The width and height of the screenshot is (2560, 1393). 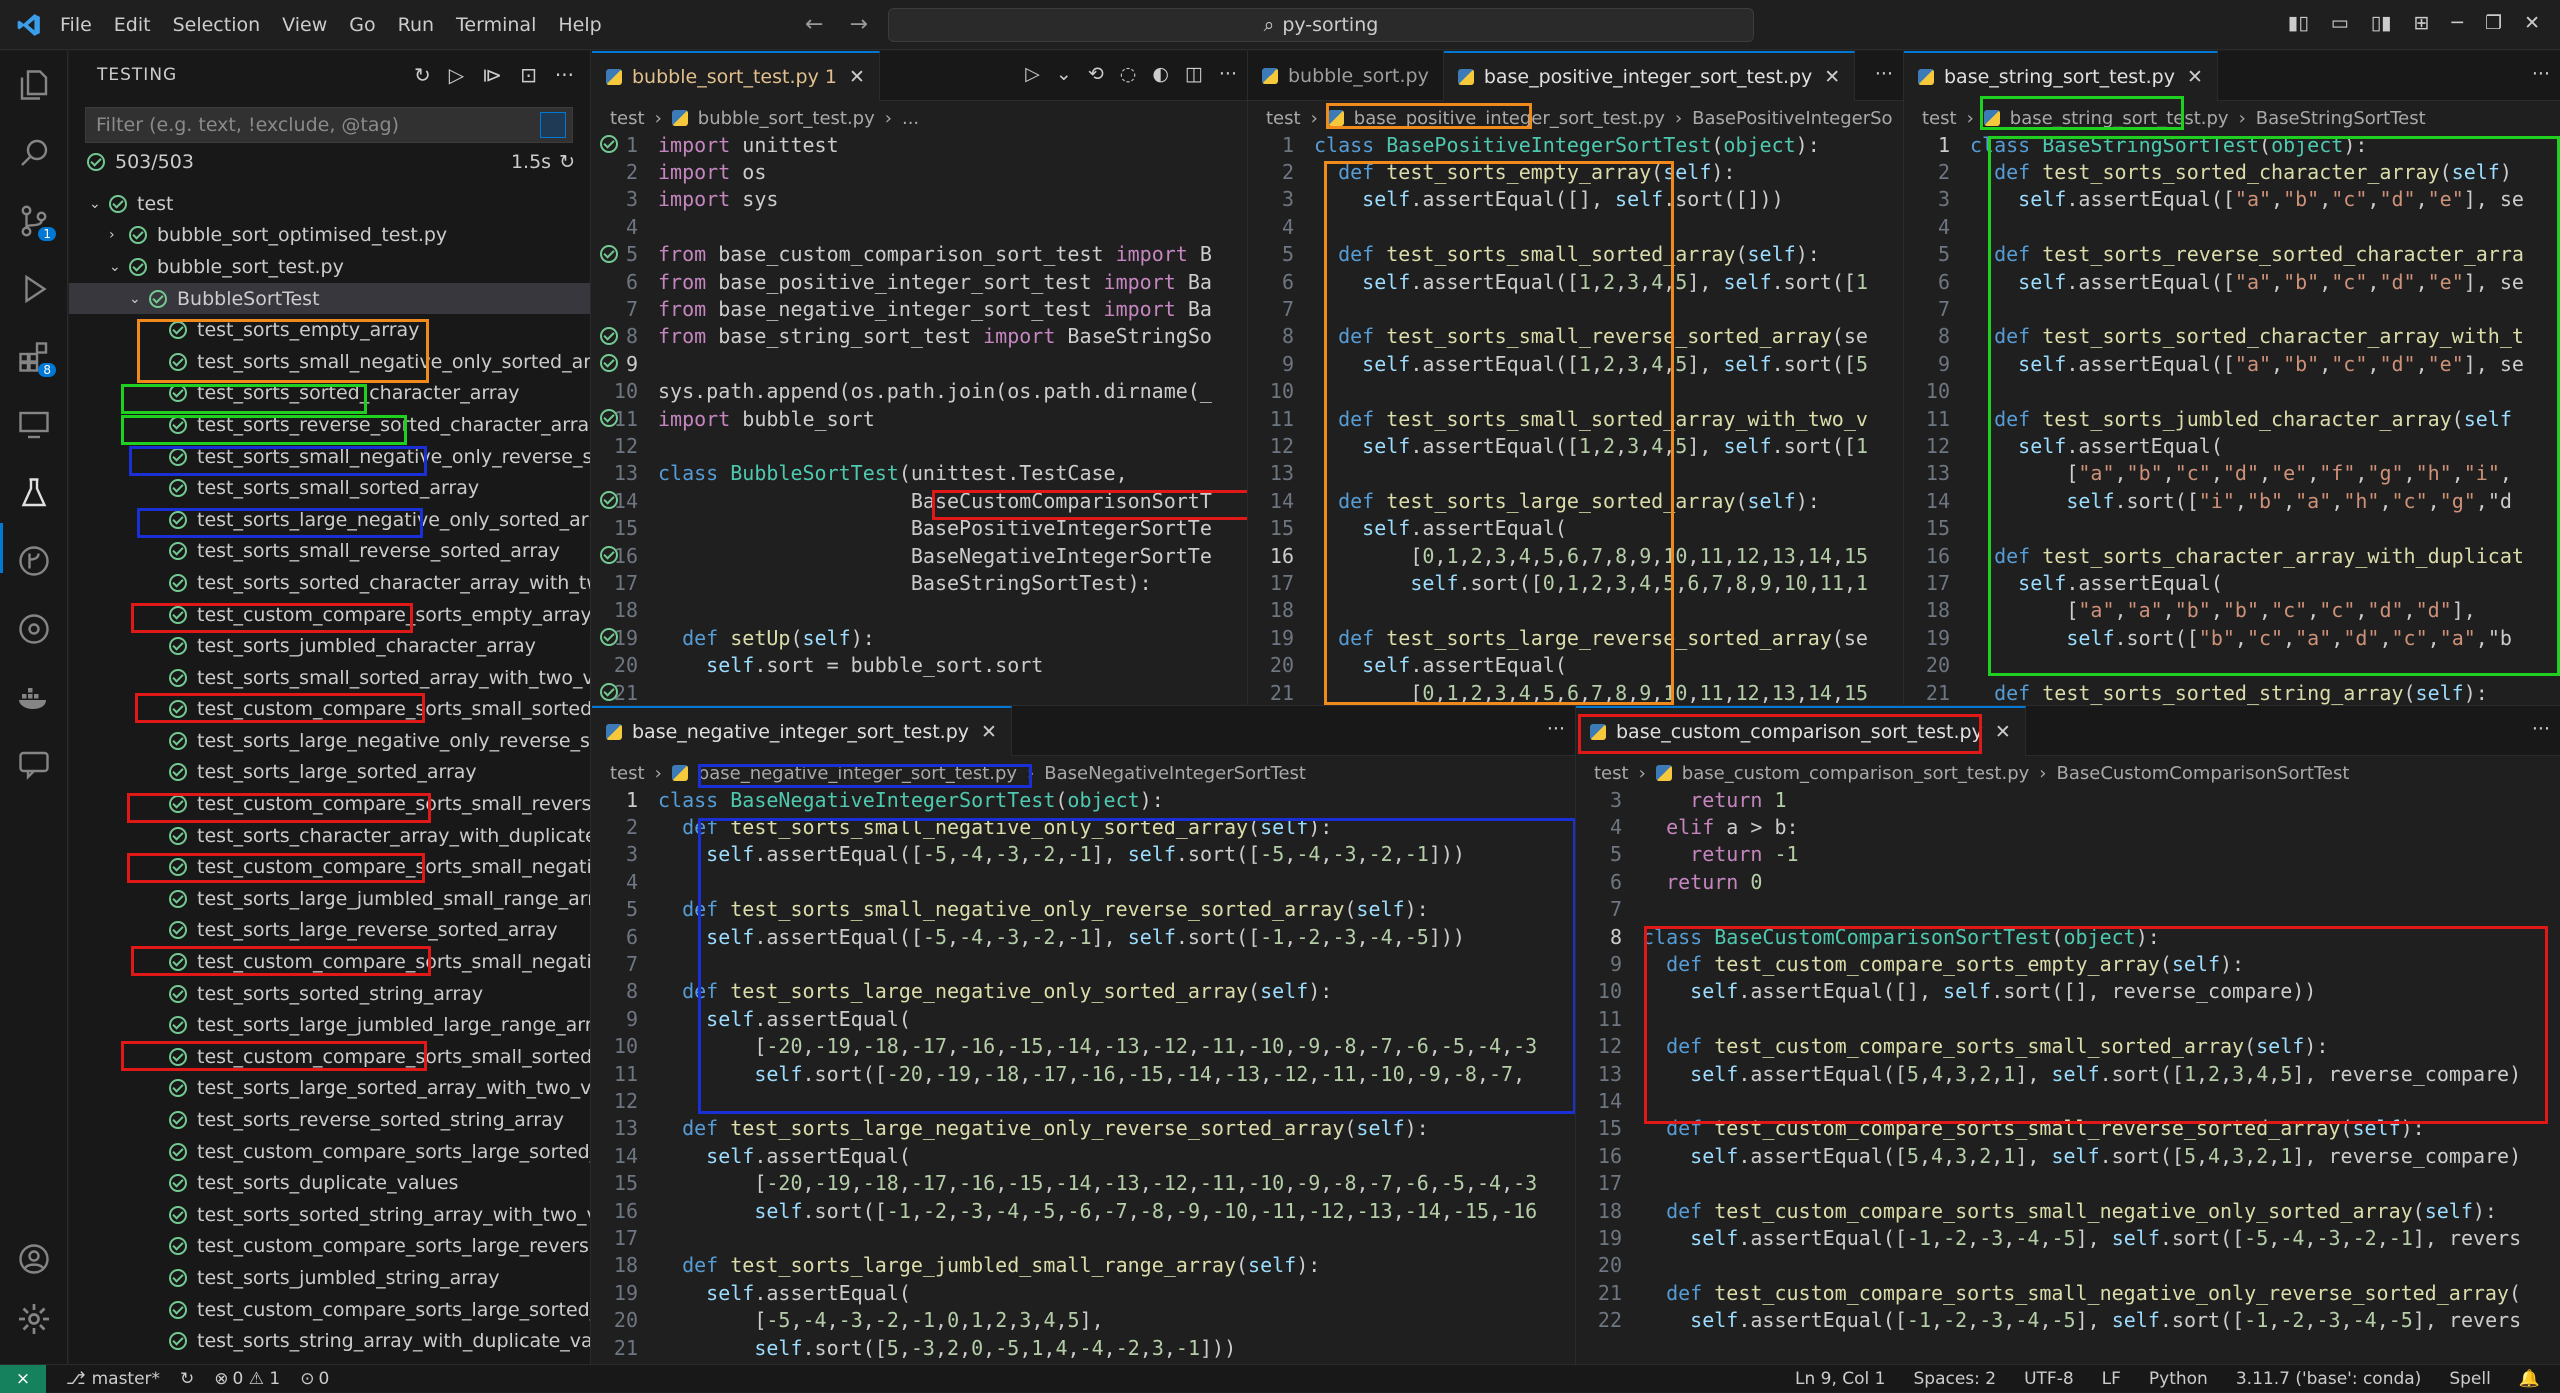 What do you see at coordinates (34, 153) in the screenshot?
I see `search-icon` at bounding box center [34, 153].